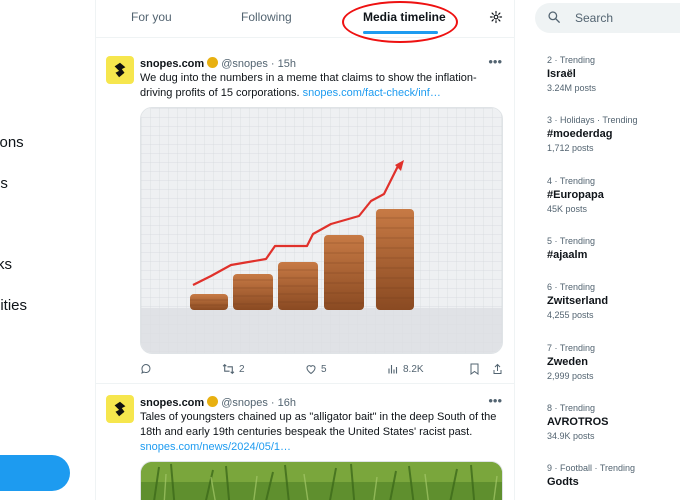  I want to click on trend-name: #Europapa, so click(575, 195).